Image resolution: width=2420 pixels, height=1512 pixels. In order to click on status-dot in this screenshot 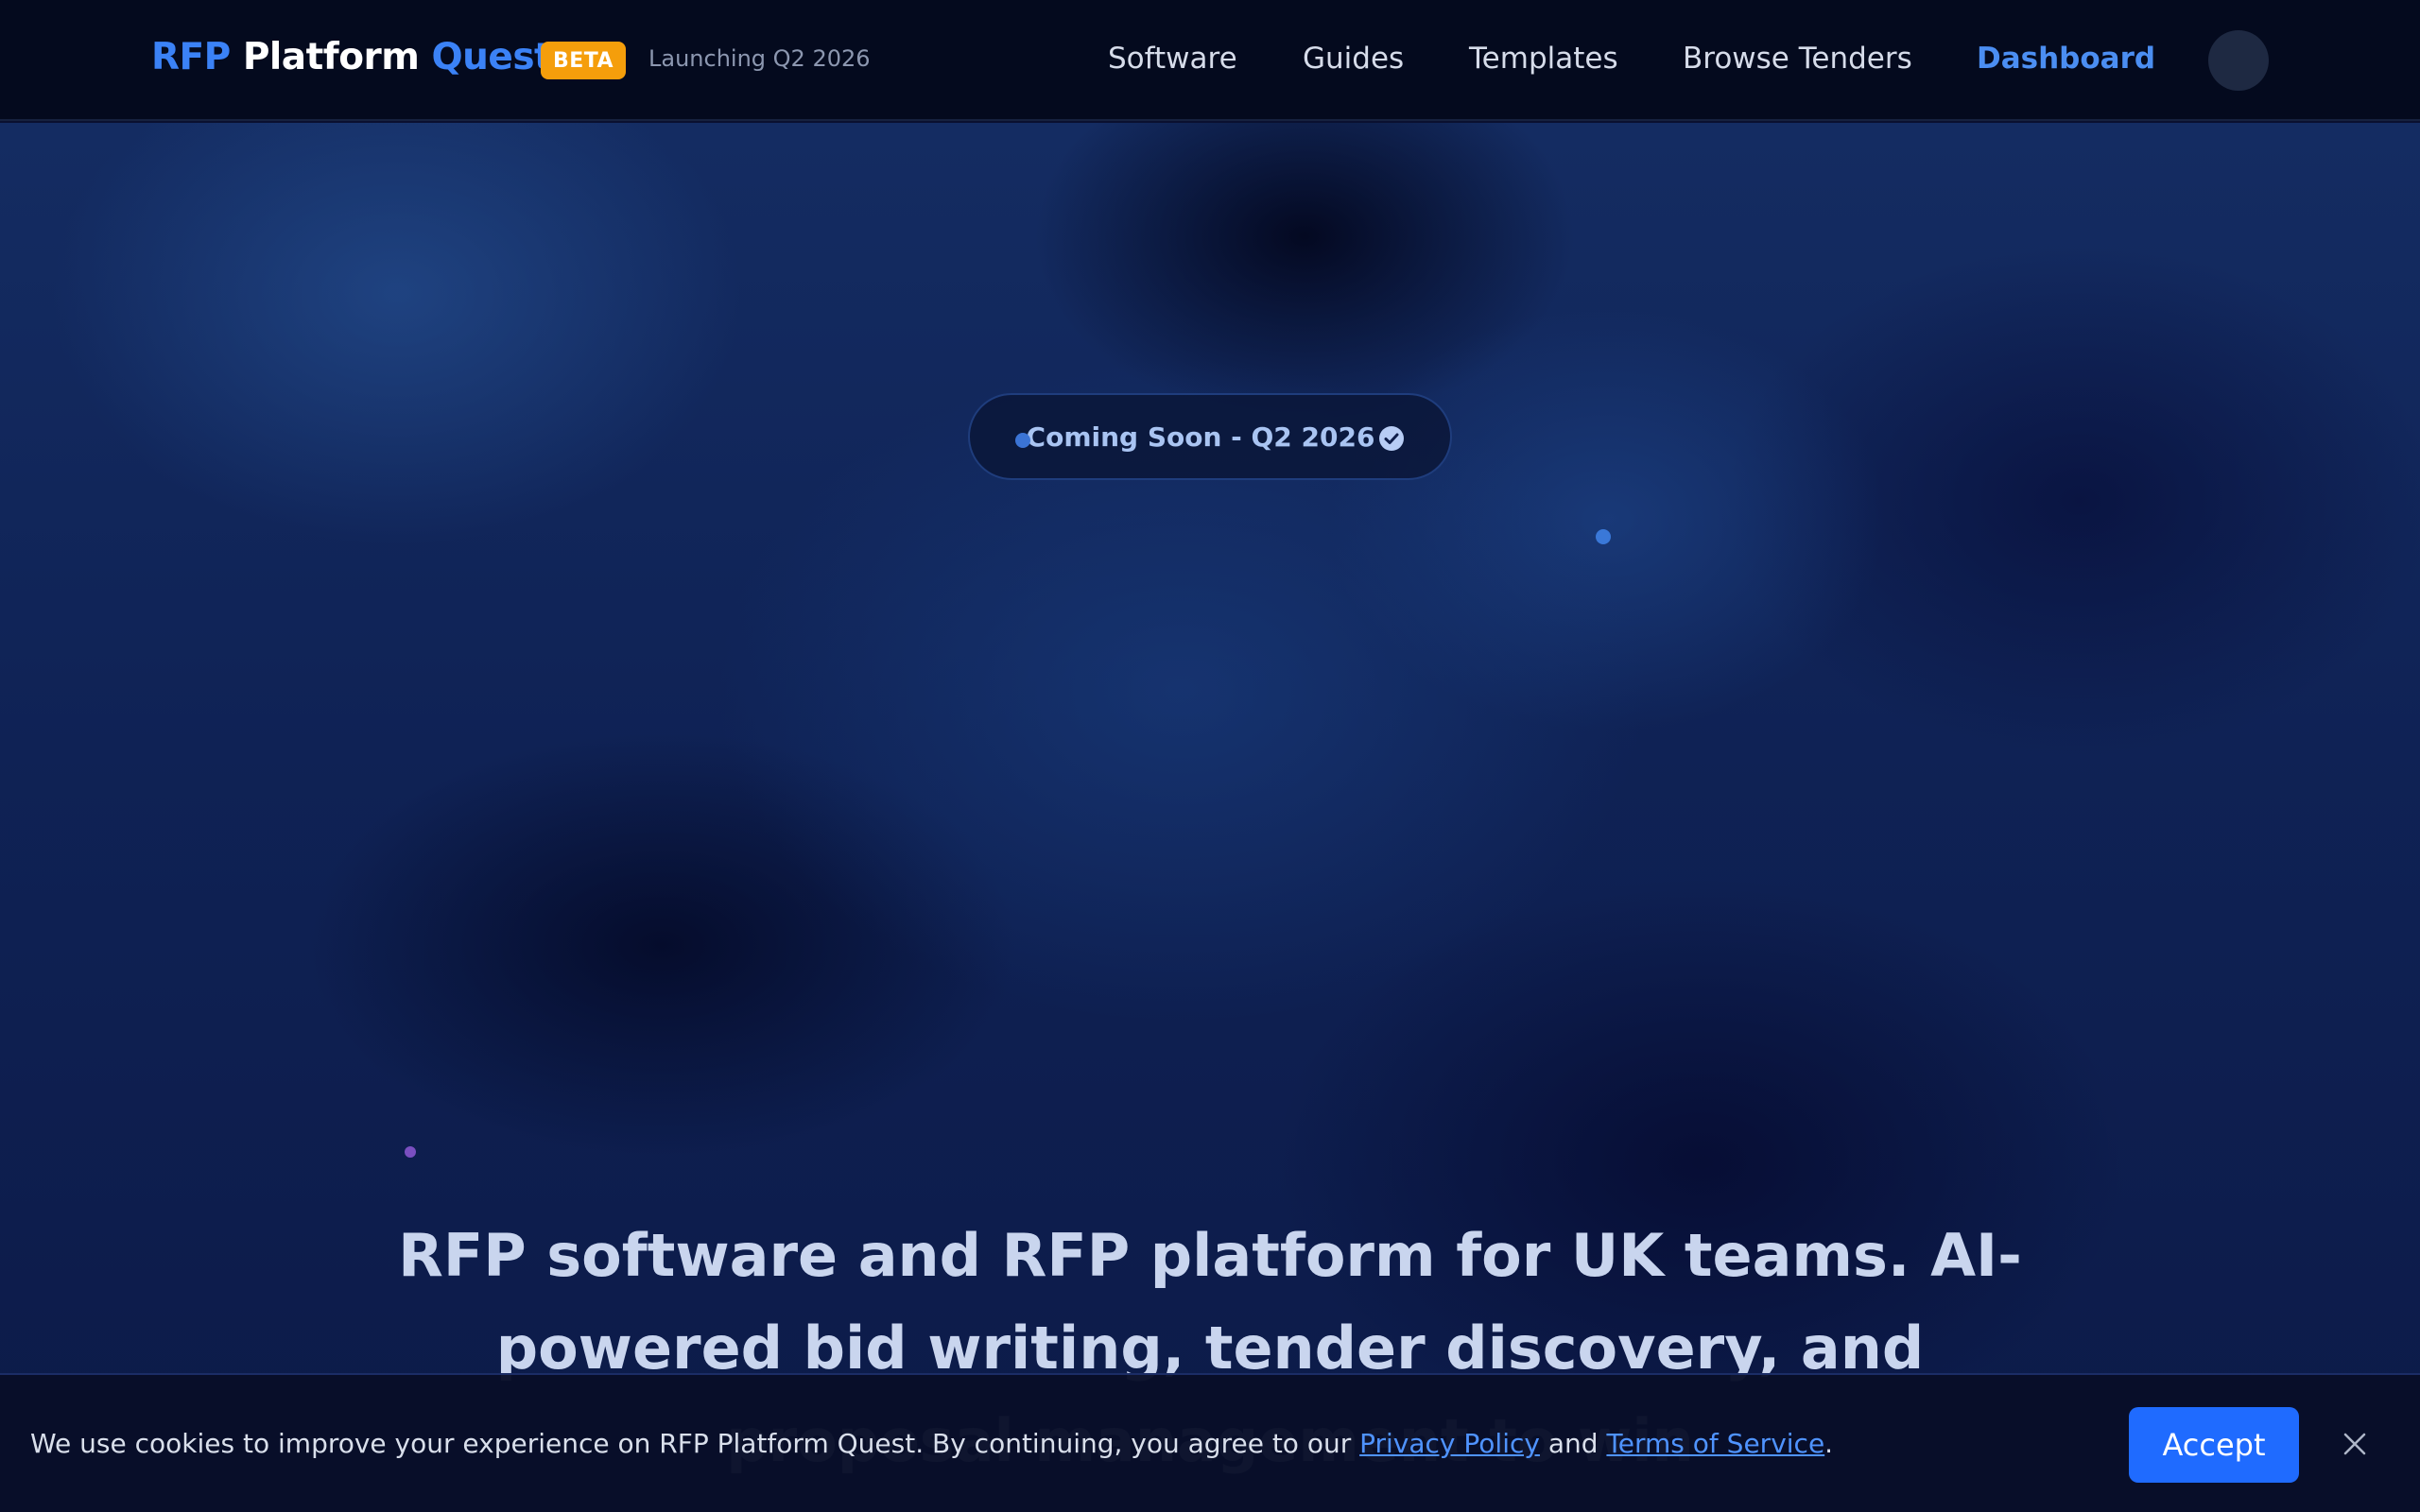, I will do `click(1022, 440)`.